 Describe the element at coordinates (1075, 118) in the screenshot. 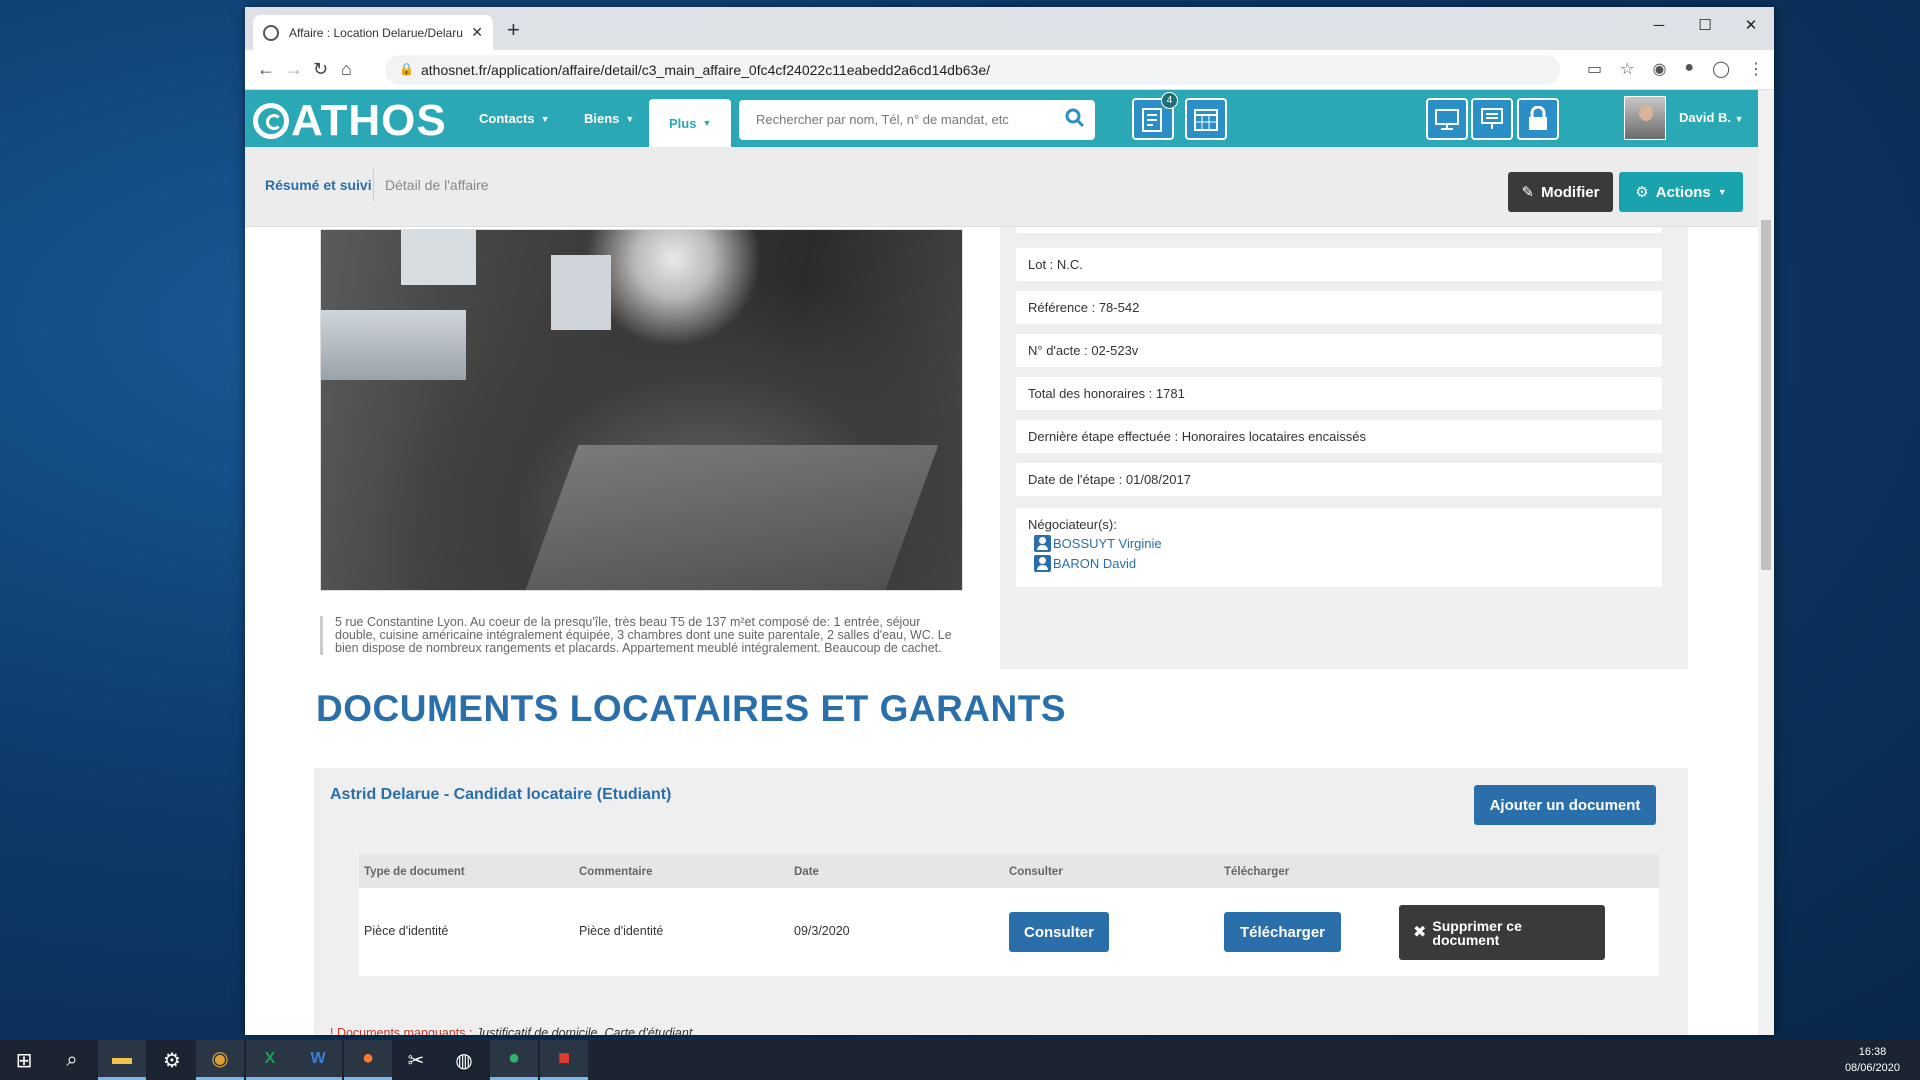

I see `search-icon` at that location.